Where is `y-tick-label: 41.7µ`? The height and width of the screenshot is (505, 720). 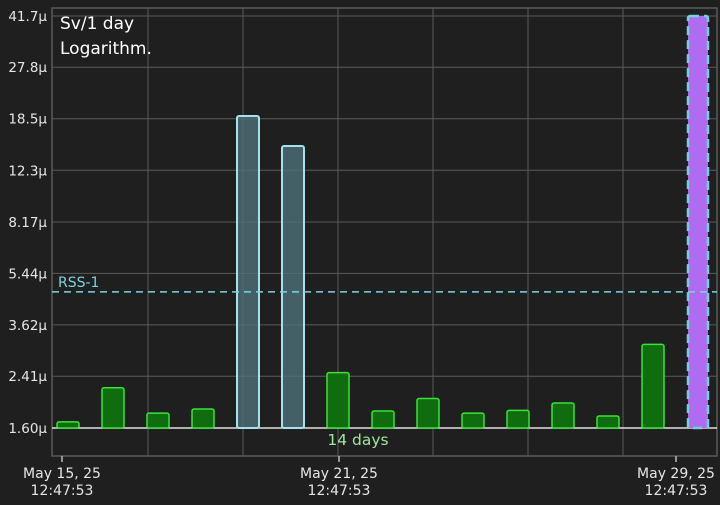 y-tick-label: 41.7µ is located at coordinates (27, 17).